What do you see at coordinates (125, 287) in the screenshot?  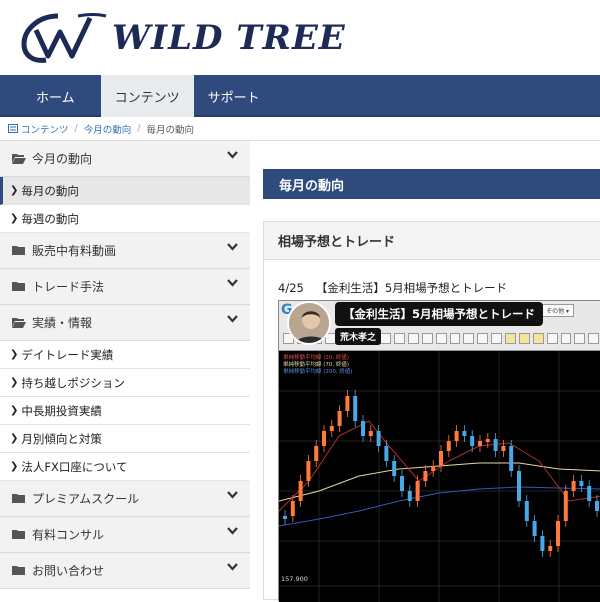 I see `sidebar-category-trade-method: トレード手法` at bounding box center [125, 287].